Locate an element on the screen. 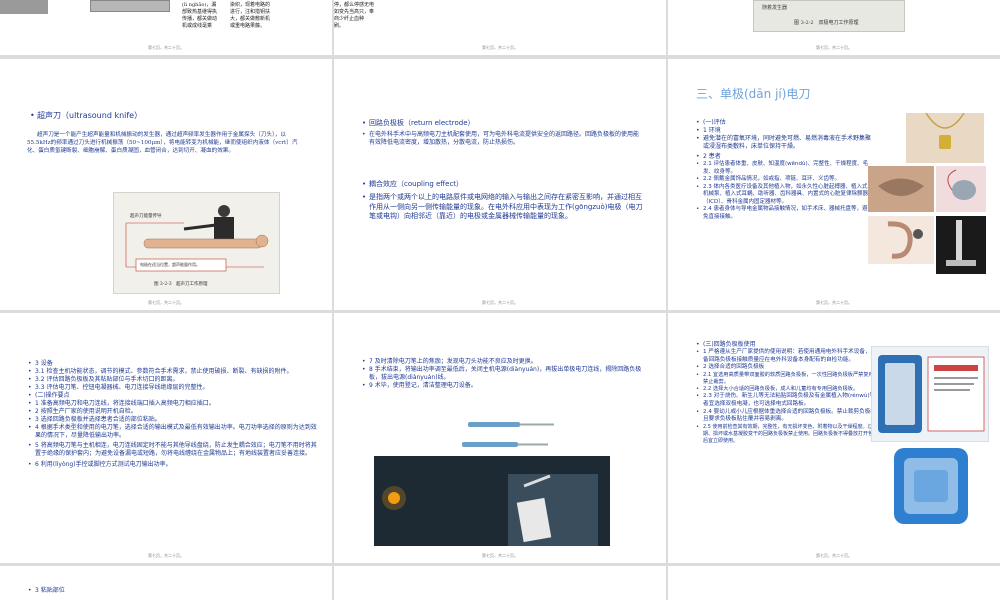 This screenshot has height=600, width=1000. slide9-item: 2 选择合适的回路负极板 is located at coordinates (789, 368).